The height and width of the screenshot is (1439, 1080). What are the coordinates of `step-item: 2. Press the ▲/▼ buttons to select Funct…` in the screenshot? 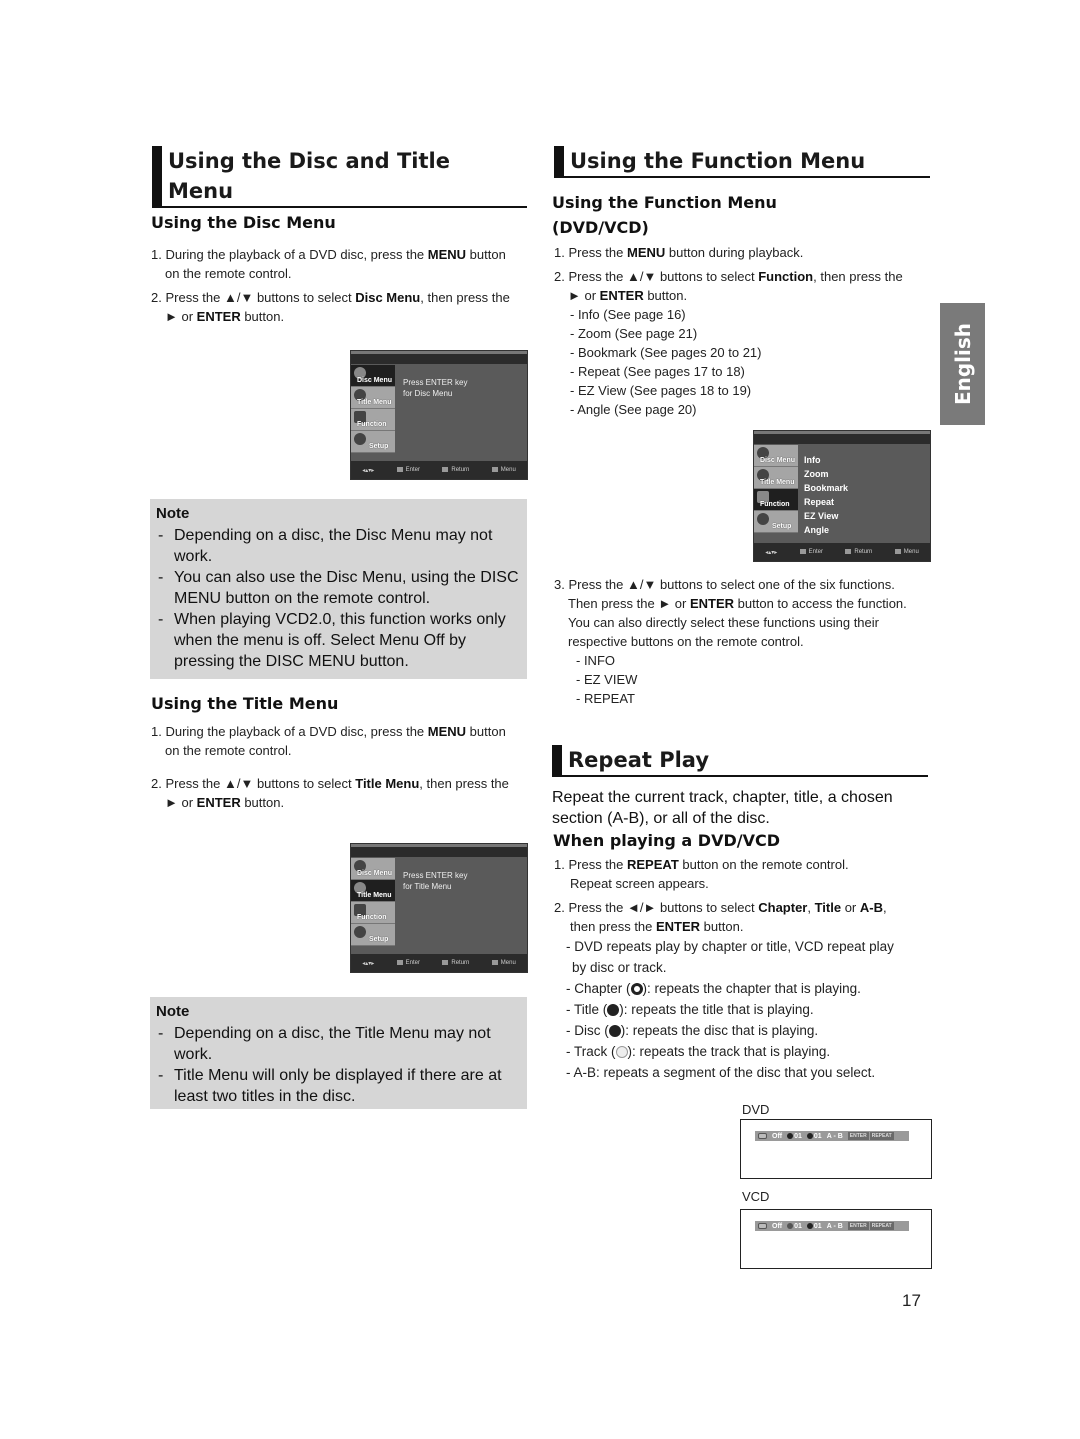 It's located at (744, 343).